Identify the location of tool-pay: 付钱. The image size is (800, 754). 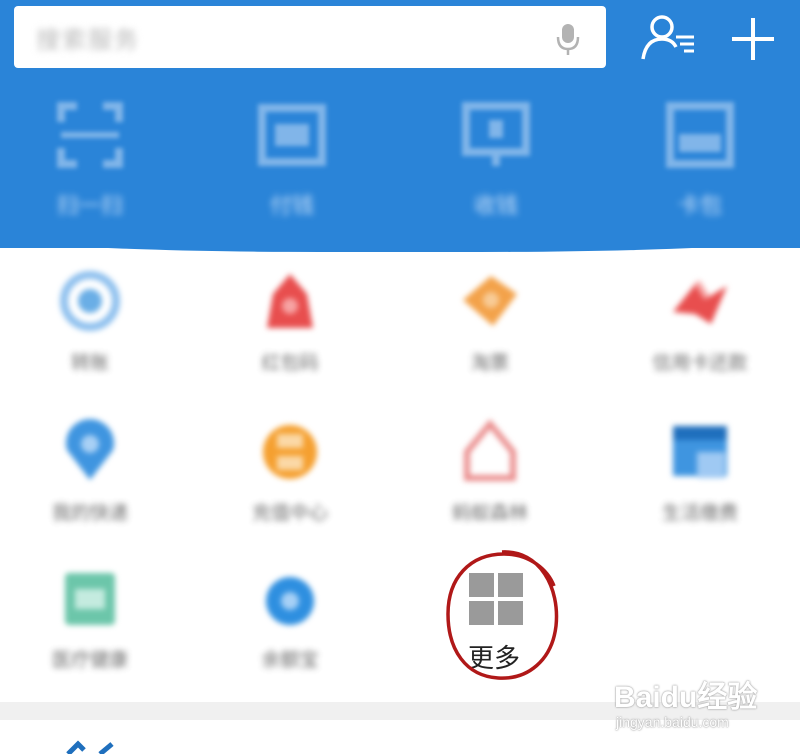
(292, 165).